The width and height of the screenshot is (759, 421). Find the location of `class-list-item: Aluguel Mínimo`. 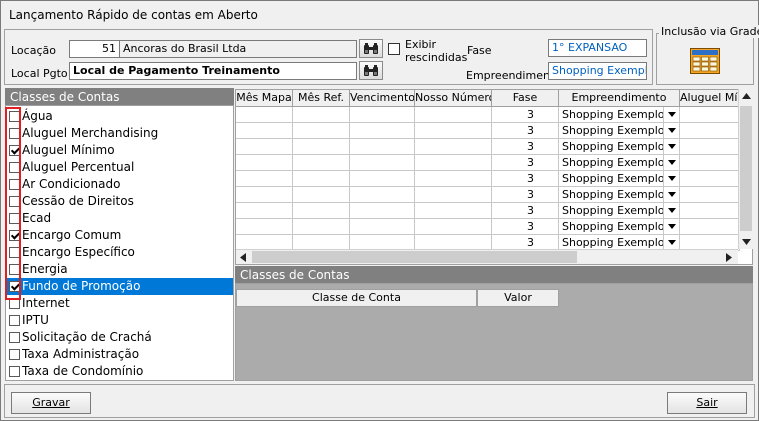

class-list-item: Aluguel Mínimo is located at coordinates (119, 150).